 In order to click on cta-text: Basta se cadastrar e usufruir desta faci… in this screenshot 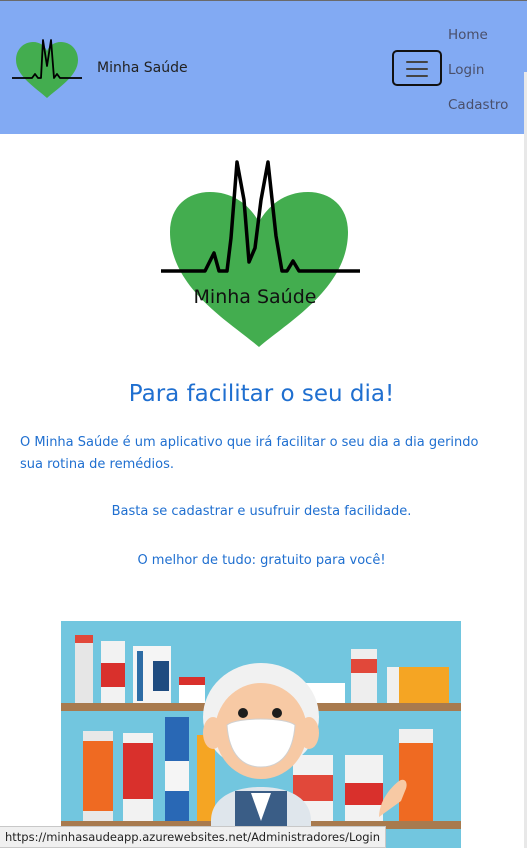, I will do `click(261, 511)`.